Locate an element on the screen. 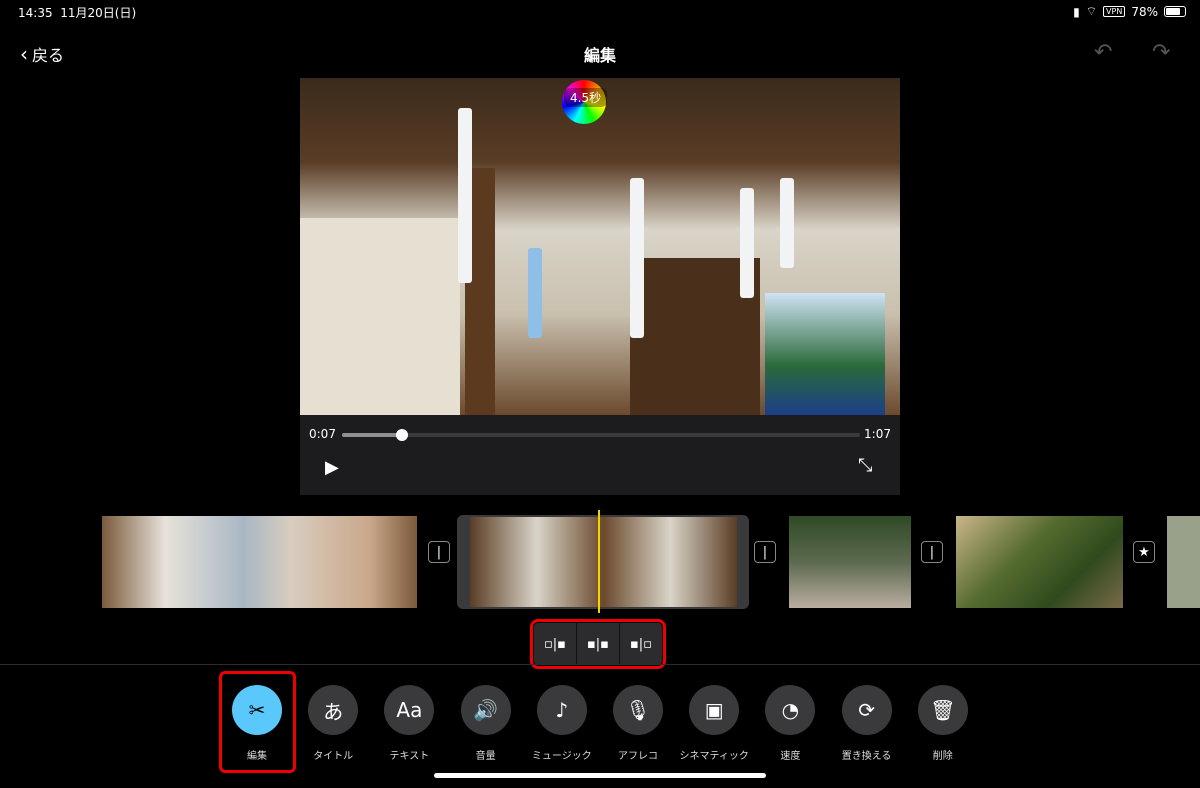 Image resolution: width=1200 pixels, height=788 pixels. tool-label: アフレコ is located at coordinates (638, 756).